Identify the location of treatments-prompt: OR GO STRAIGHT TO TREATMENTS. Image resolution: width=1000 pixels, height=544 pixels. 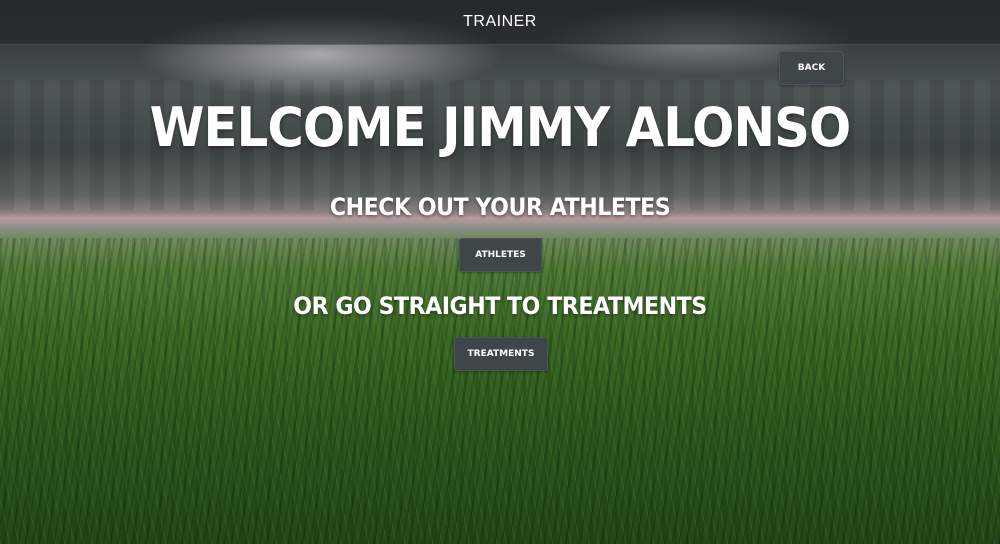
(500, 306).